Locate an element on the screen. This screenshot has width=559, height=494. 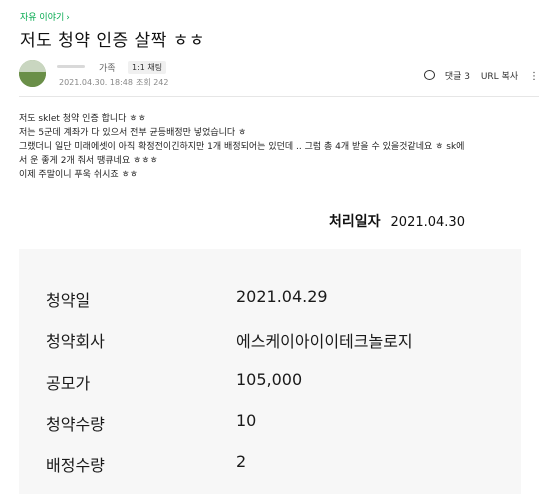
info-value: 10 is located at coordinates (246, 420).